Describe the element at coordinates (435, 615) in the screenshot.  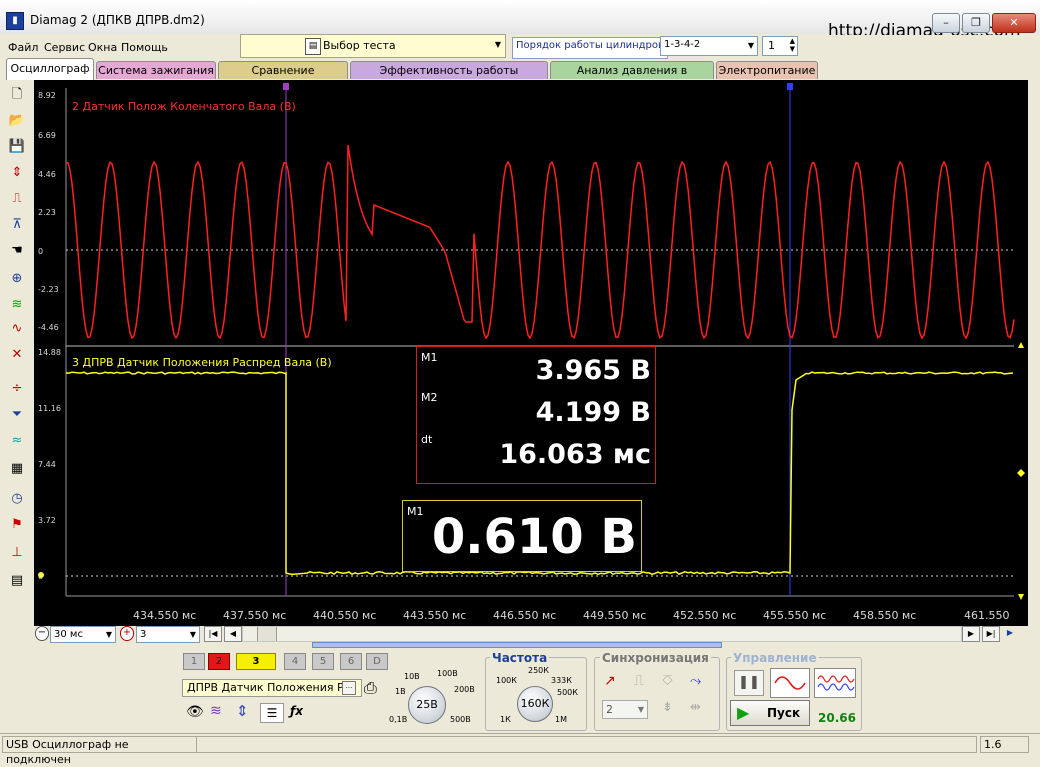
I see `x-tick: 443.550 мс` at that location.